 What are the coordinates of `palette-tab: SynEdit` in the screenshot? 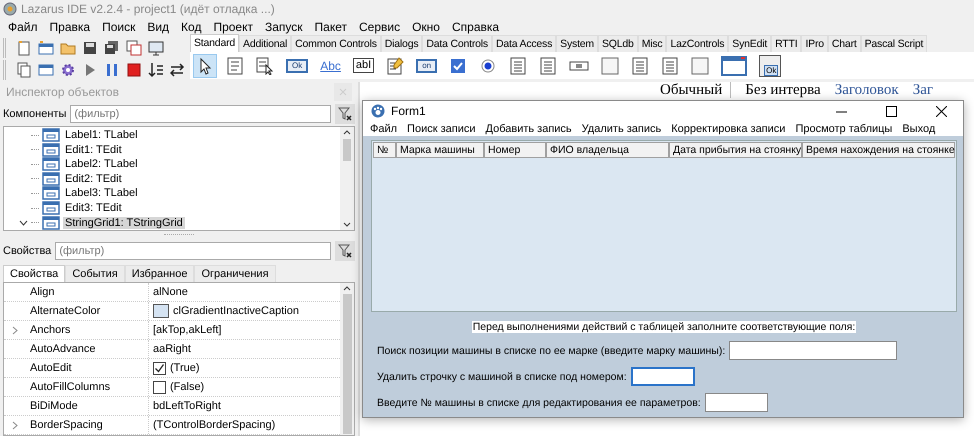 It's located at (750, 43).